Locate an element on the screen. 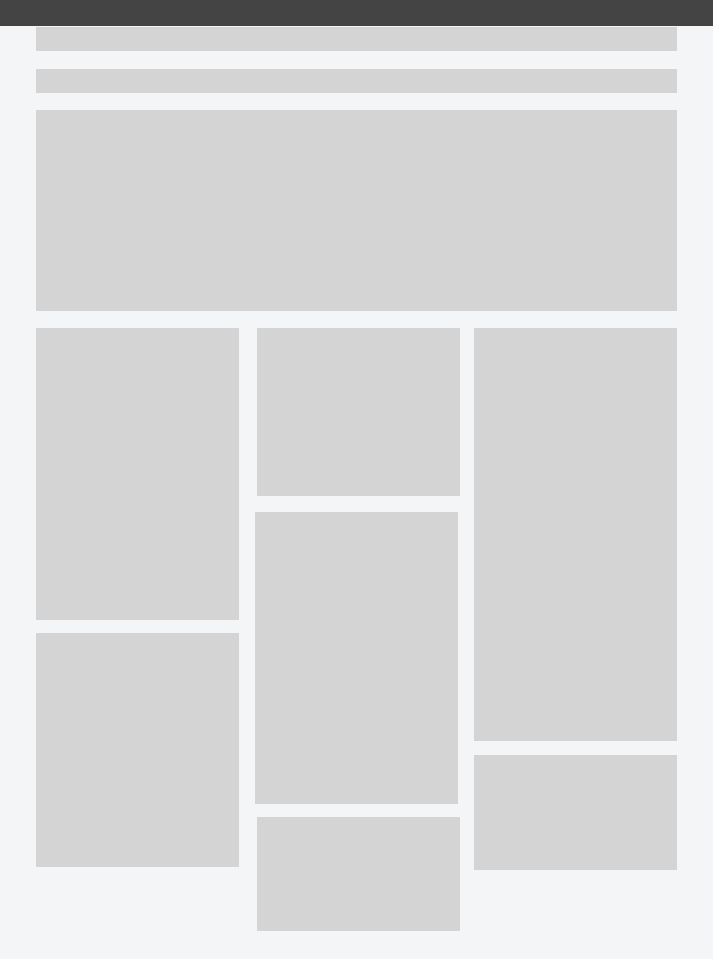  skeleton-title-bar is located at coordinates (356, 39).